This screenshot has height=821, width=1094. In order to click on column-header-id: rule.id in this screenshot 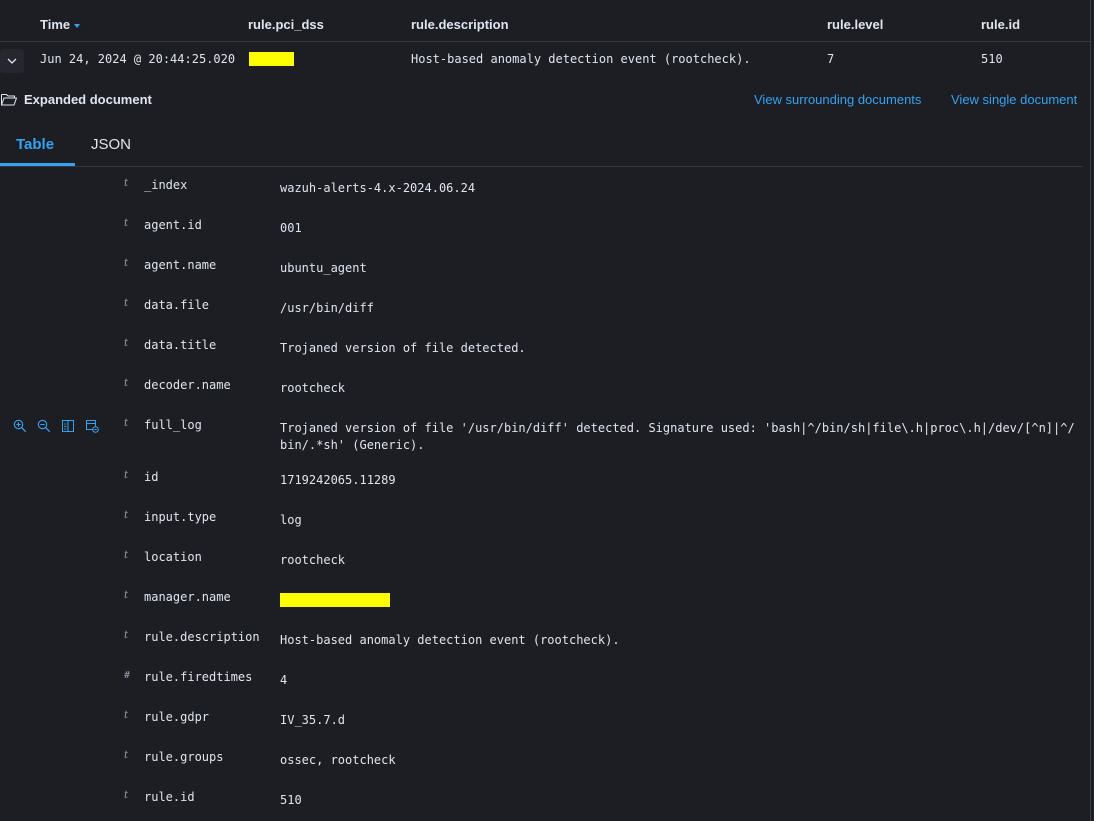, I will do `click(1000, 24)`.